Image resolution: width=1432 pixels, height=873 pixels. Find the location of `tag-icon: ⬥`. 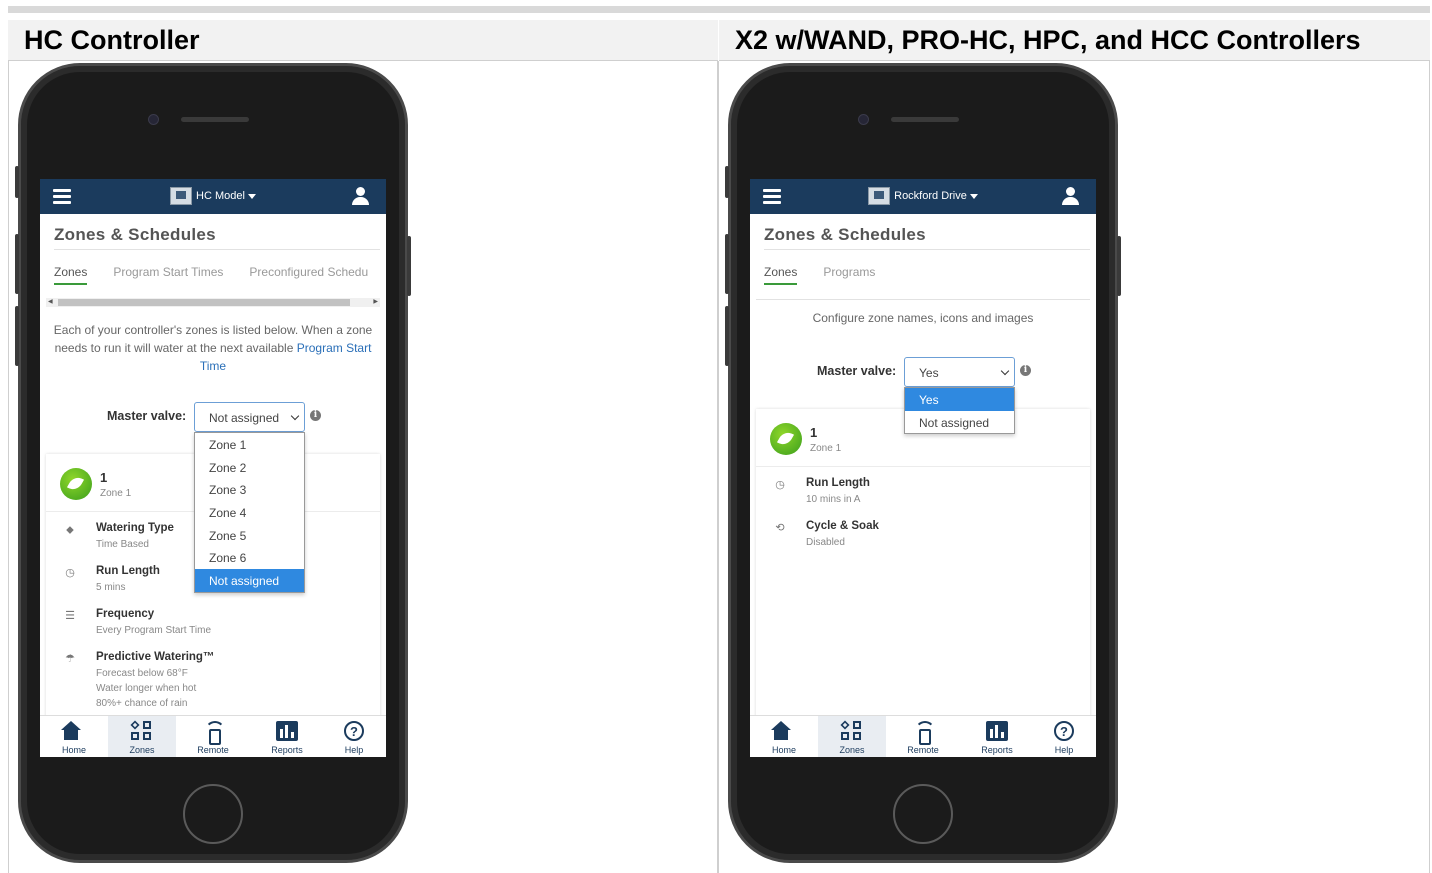

tag-icon: ⬥ is located at coordinates (70, 530).